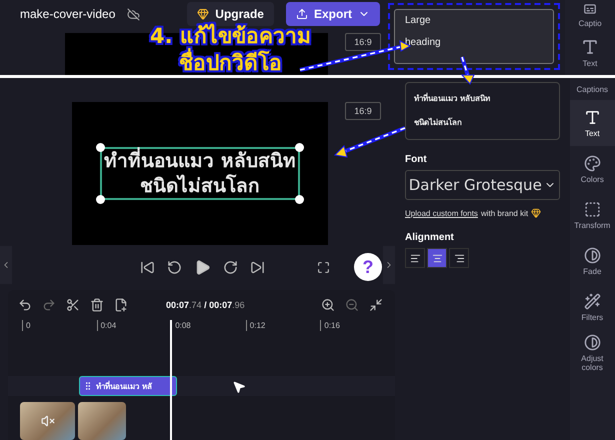 The image size is (615, 440). I want to click on callout-text: 4. แก้ไขข้อความ, so click(230, 35).